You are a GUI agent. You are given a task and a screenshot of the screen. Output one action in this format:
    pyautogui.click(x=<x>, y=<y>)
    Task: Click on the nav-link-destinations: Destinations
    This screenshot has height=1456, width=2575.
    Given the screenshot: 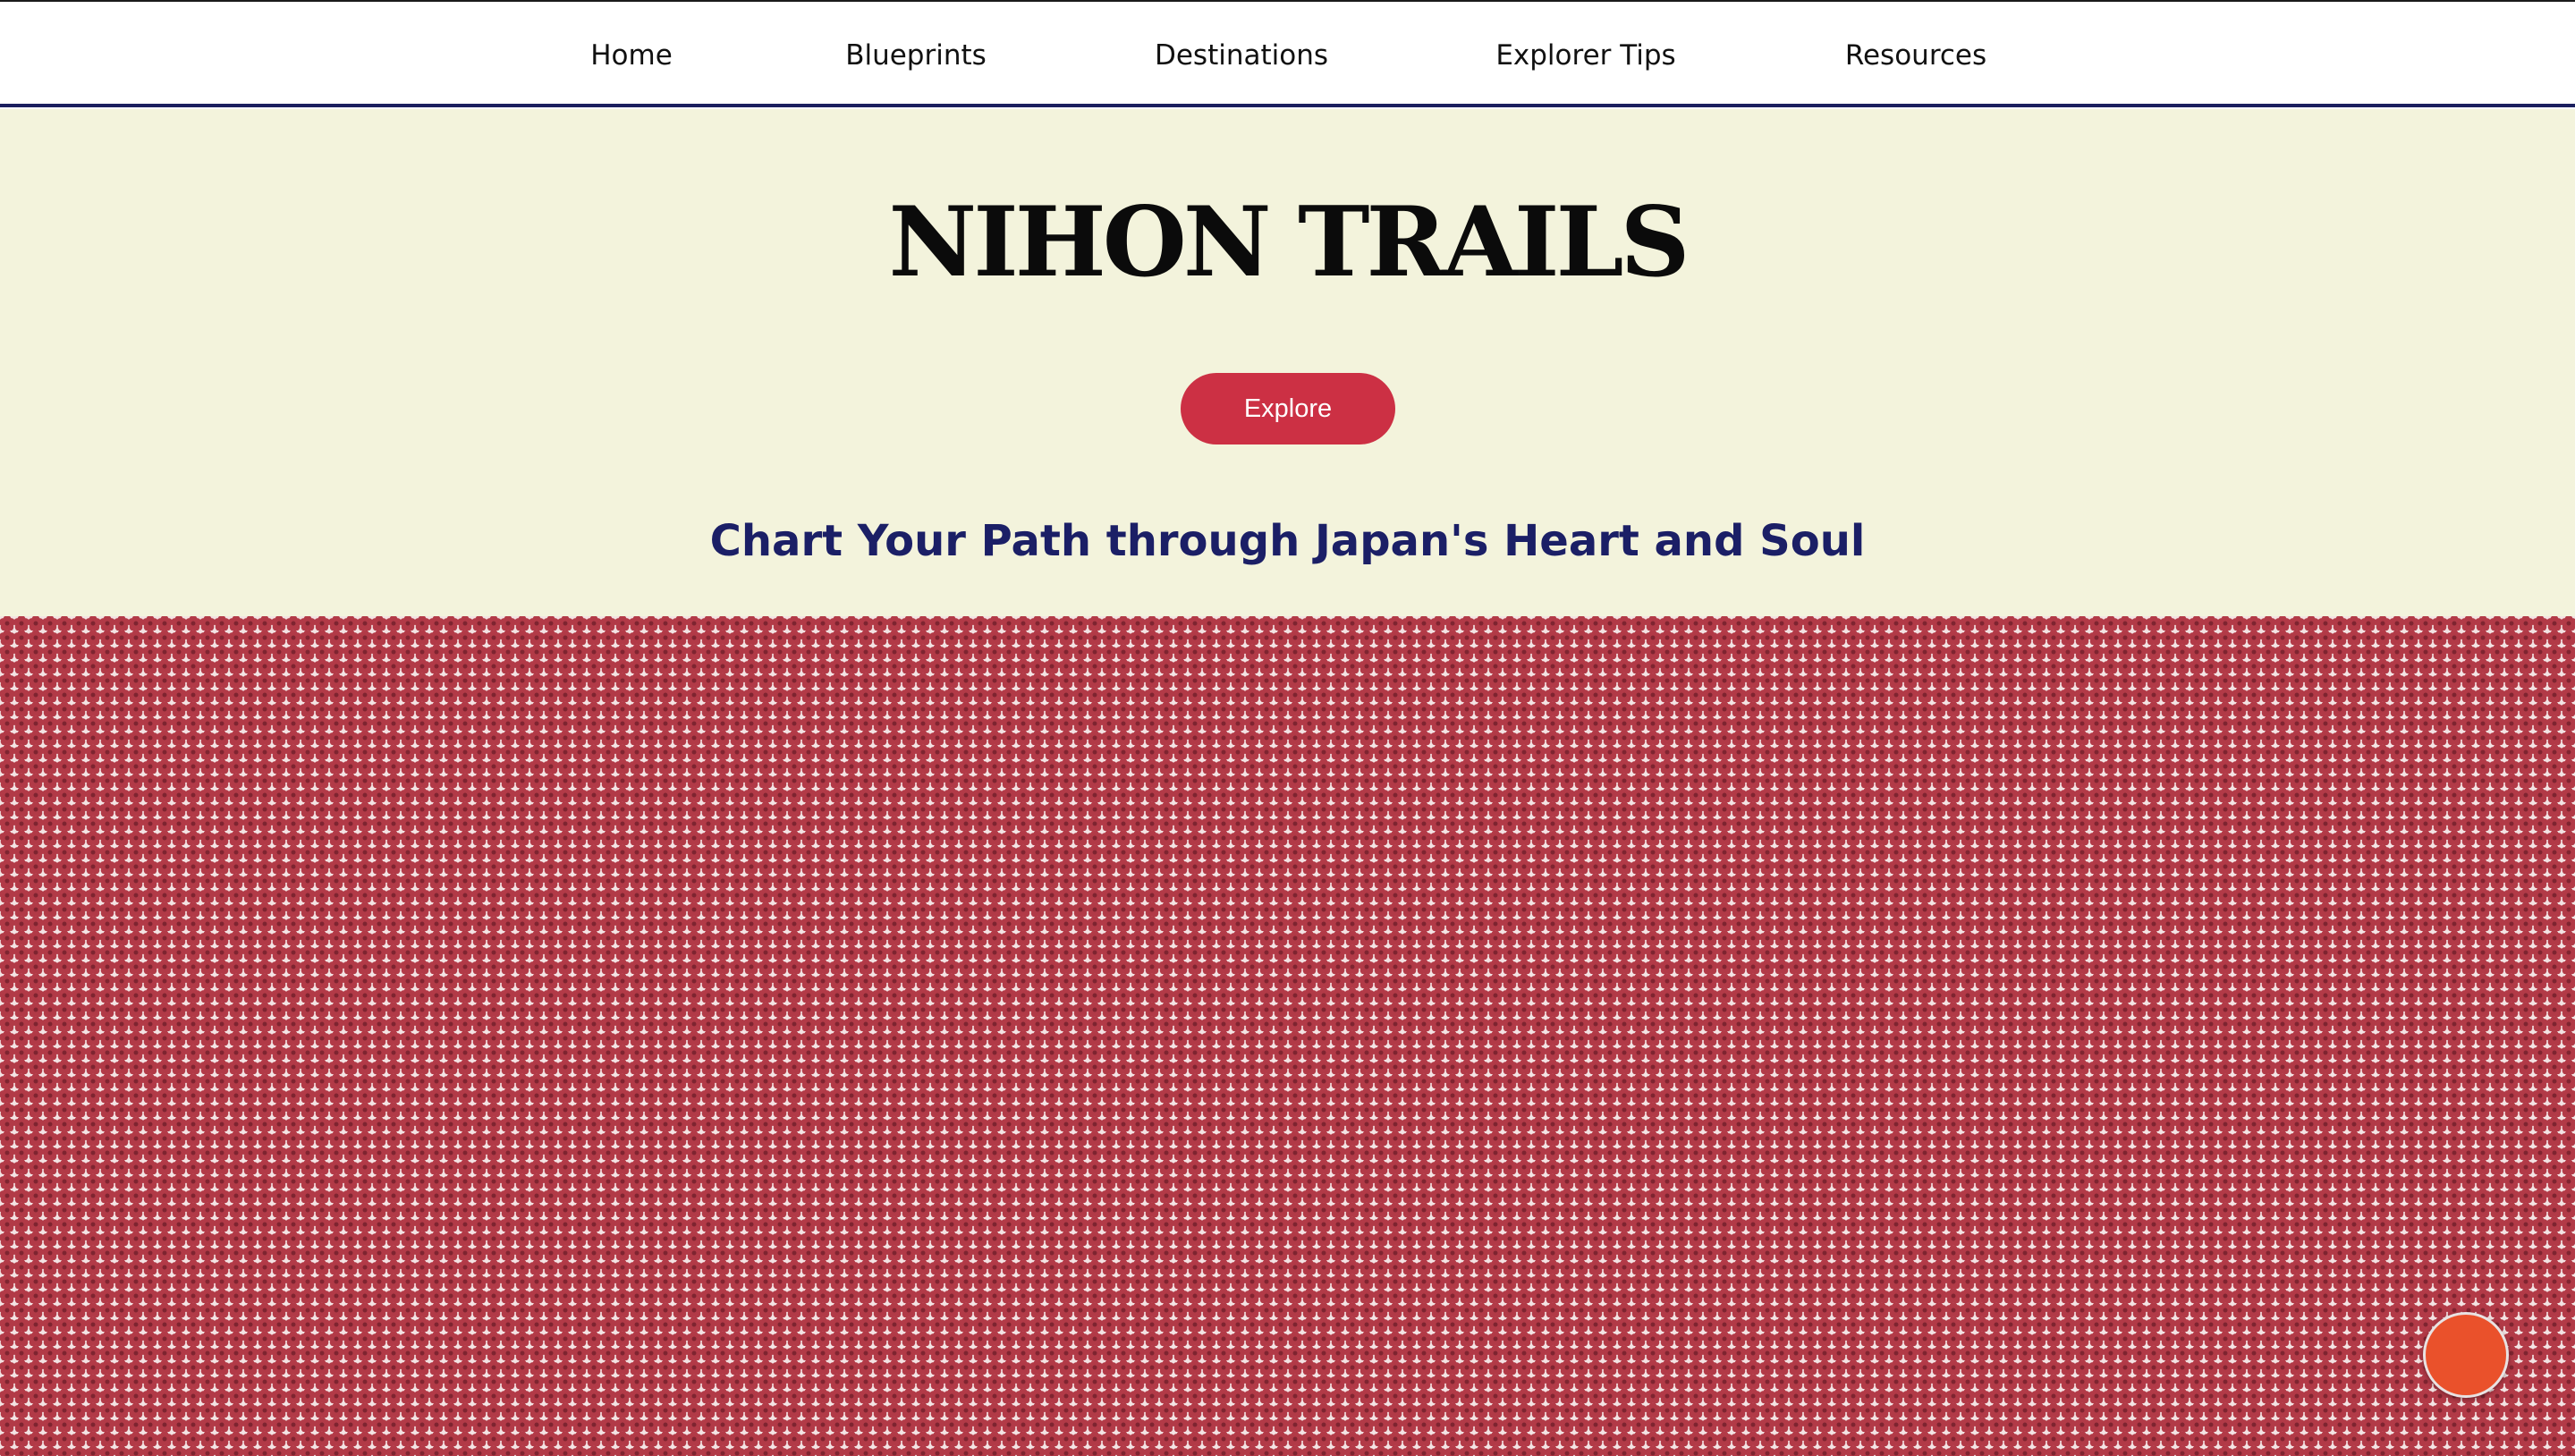 What is the action you would take?
    pyautogui.click(x=1241, y=53)
    